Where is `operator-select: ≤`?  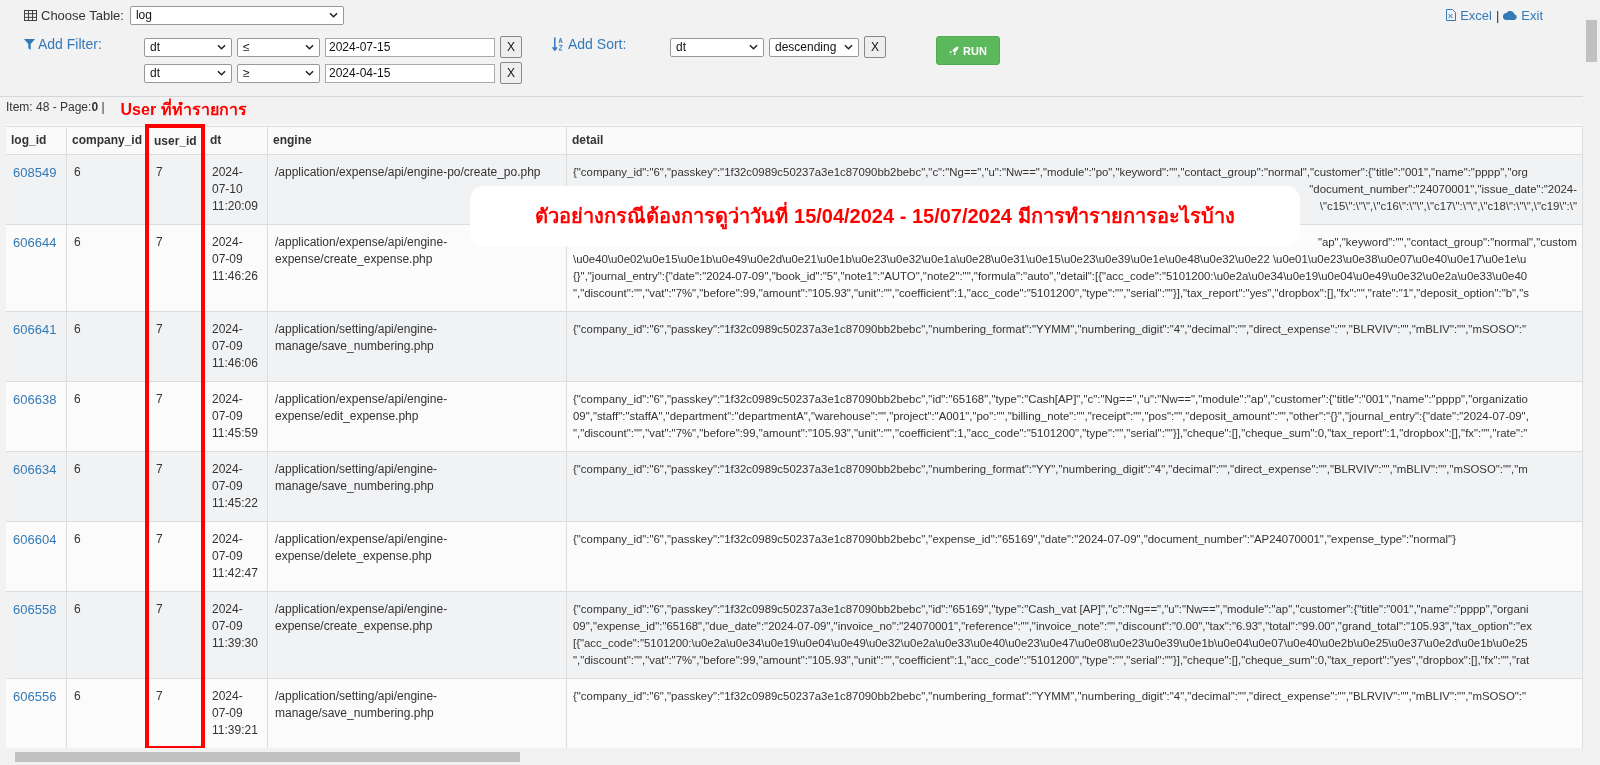
operator-select: ≤ is located at coordinates (278, 47).